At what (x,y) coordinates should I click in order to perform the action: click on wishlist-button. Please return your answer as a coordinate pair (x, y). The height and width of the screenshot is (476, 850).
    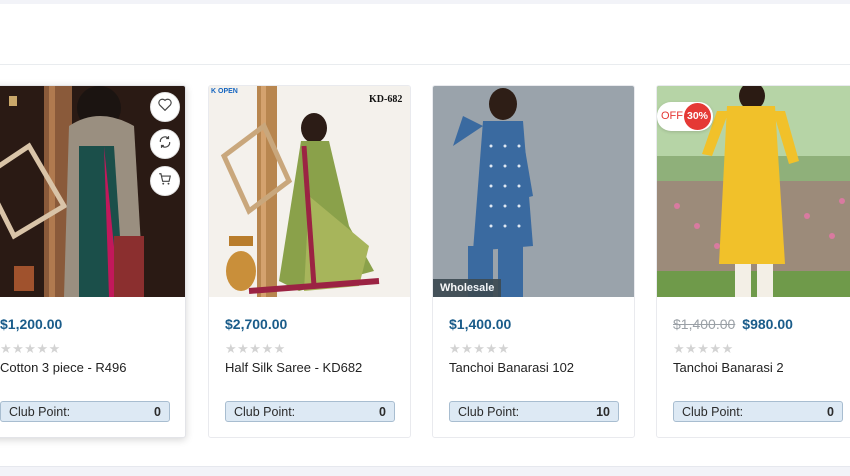
    Looking at the image, I should click on (165, 107).